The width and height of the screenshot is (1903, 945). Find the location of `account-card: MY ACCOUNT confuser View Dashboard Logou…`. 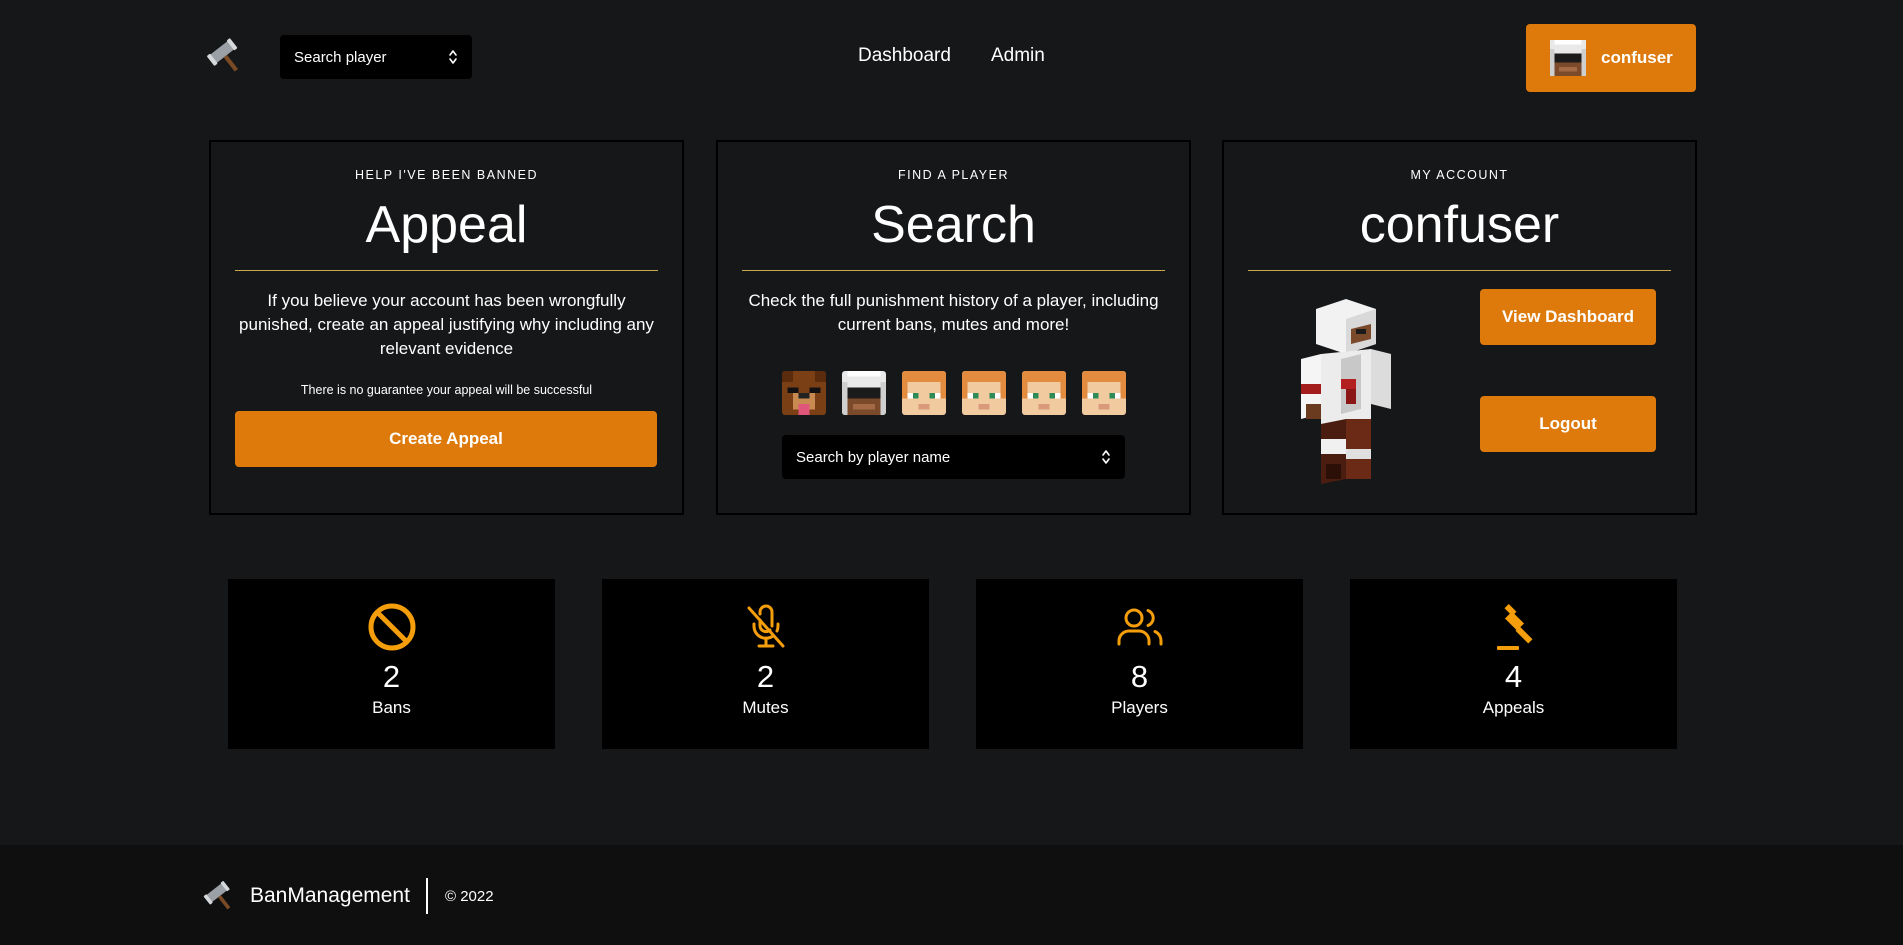

account-card: MY ACCOUNT confuser View Dashboard Logou… is located at coordinates (1459, 327).